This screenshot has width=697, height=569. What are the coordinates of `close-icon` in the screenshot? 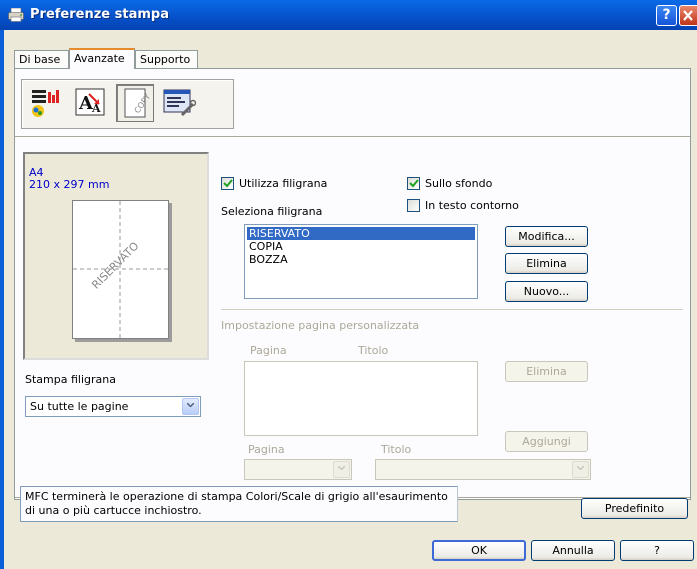 It's located at (688, 15).